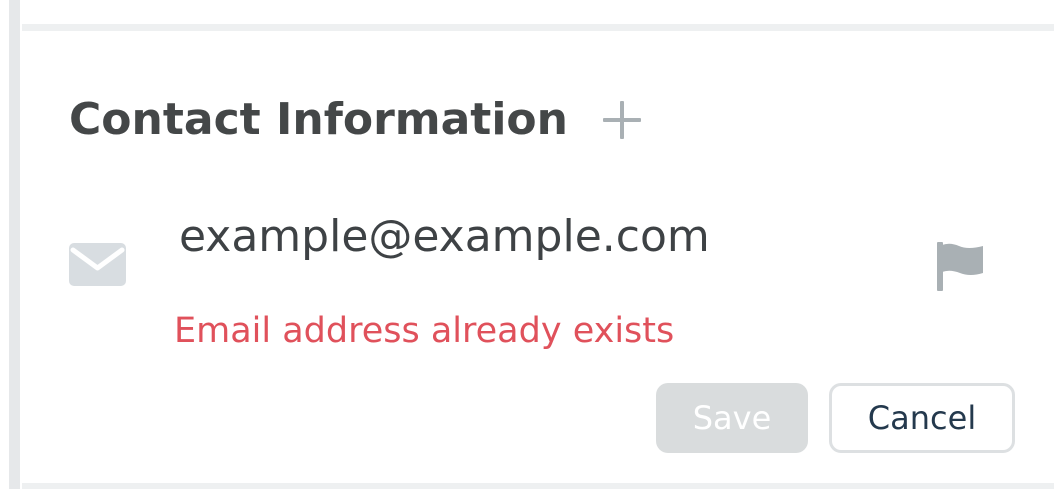 This screenshot has width=1054, height=489. I want to click on email-value: example@example.com, so click(444, 237).